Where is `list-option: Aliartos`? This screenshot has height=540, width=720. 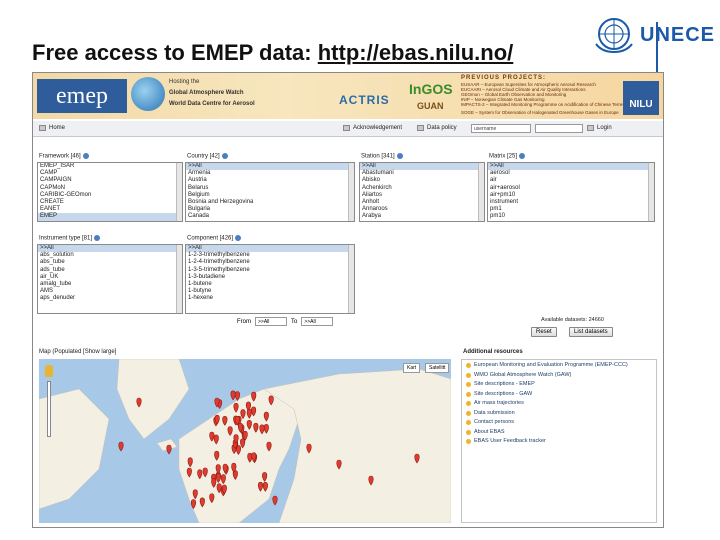
list-option: Aliartos is located at coordinates (422, 195).